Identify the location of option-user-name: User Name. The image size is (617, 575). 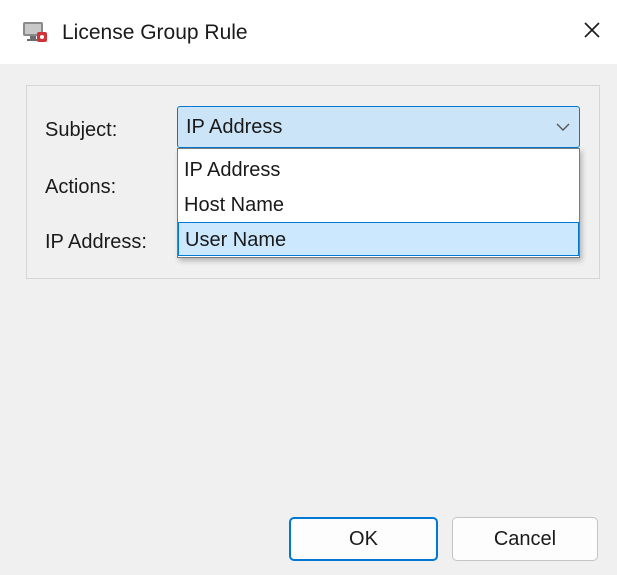
(378, 239).